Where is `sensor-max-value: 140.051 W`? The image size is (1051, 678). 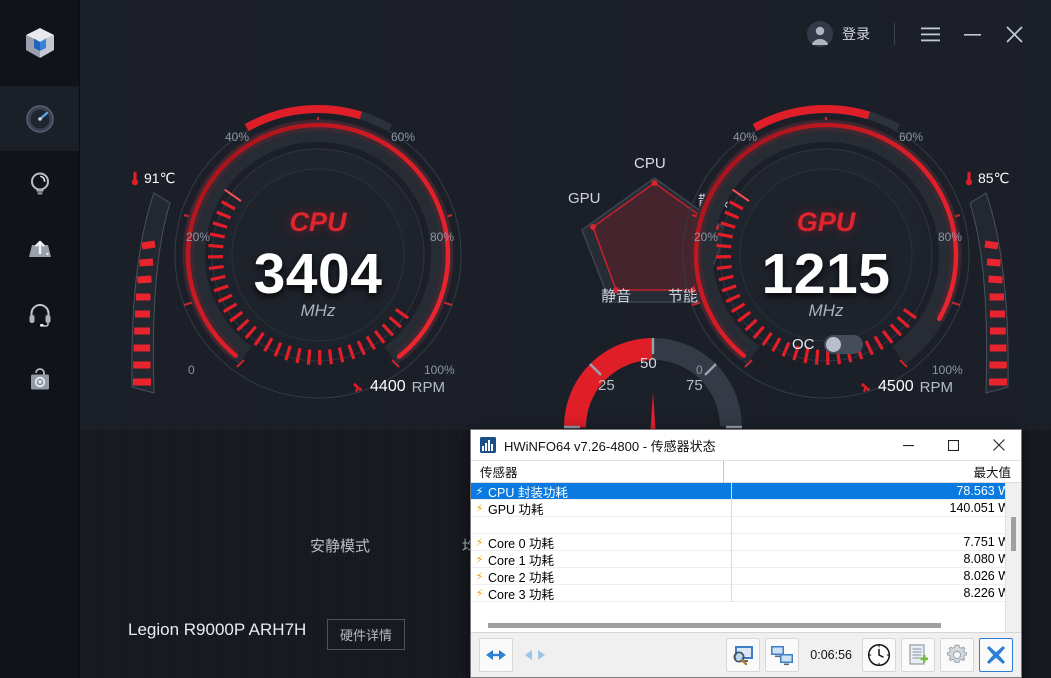
sensor-max-value: 140.051 W is located at coordinates (979, 508).